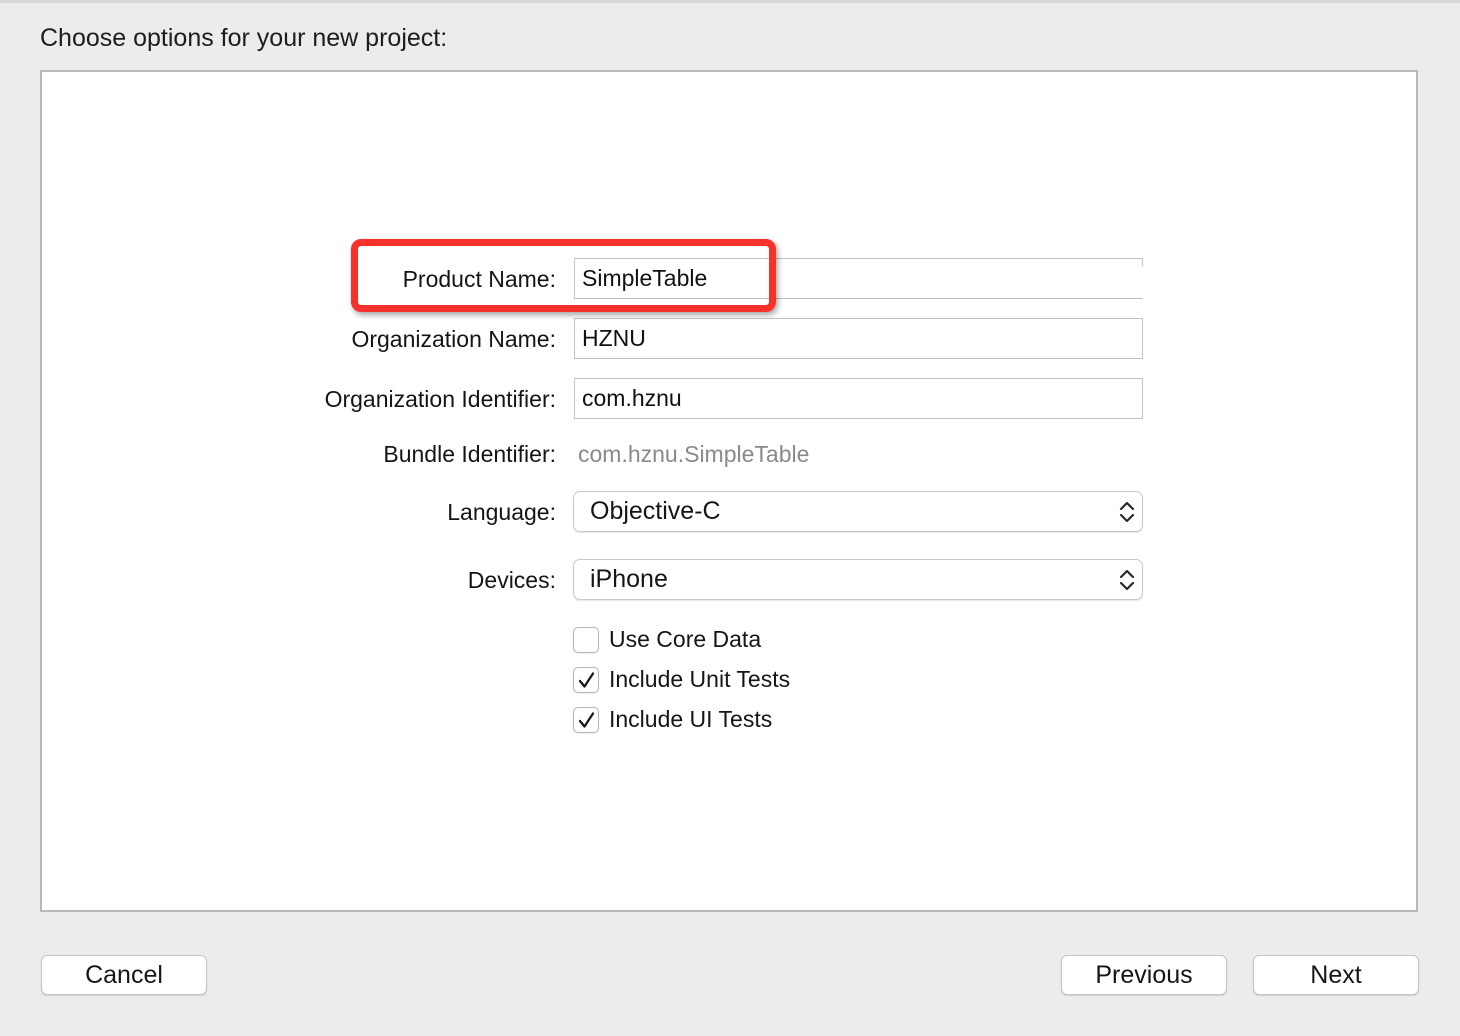 The width and height of the screenshot is (1460, 1036). Describe the element at coordinates (858, 278) in the screenshot. I see `product-name-field: SimpleTable` at that location.